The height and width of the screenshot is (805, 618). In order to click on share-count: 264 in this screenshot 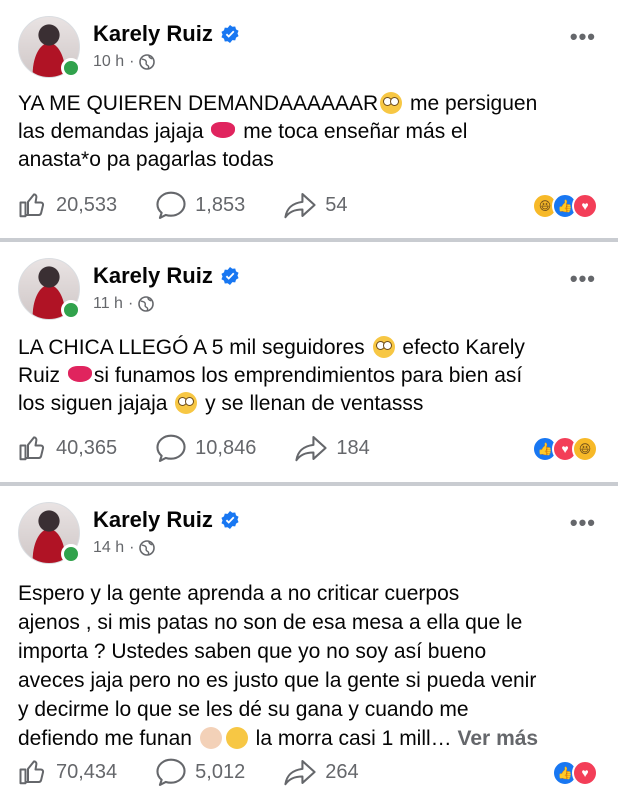, I will do `click(342, 771)`.